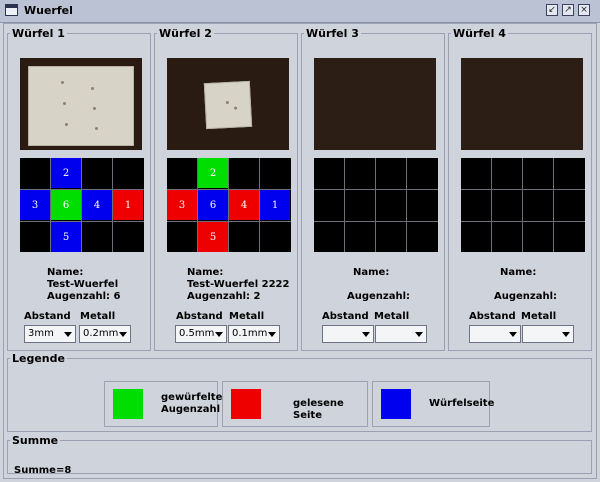 This screenshot has height=482, width=600. I want to click on cube-title: Würfel 3, so click(332, 33).